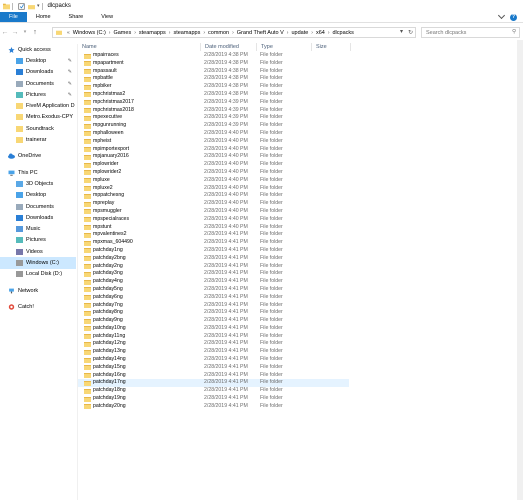 Image resolution: width=523 pixels, height=500 pixels. I want to click on table-row: mpassault 2/28/2019 4:38 PM File folder, so click(300, 72).